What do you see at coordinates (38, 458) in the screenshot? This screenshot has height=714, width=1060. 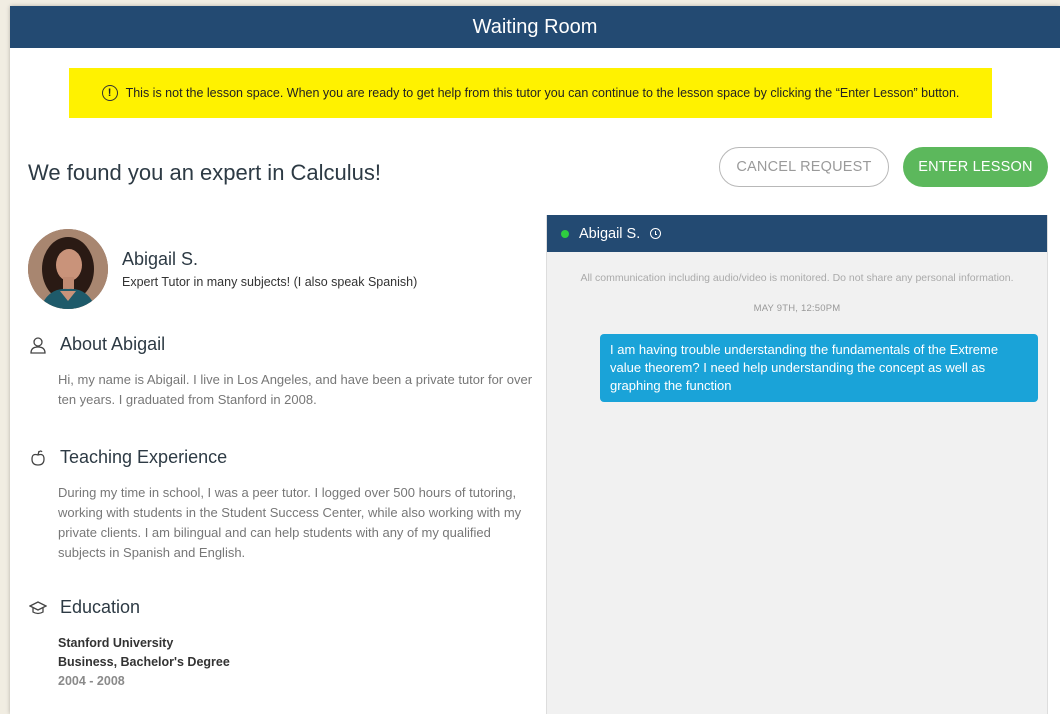 I see `apple-icon` at bounding box center [38, 458].